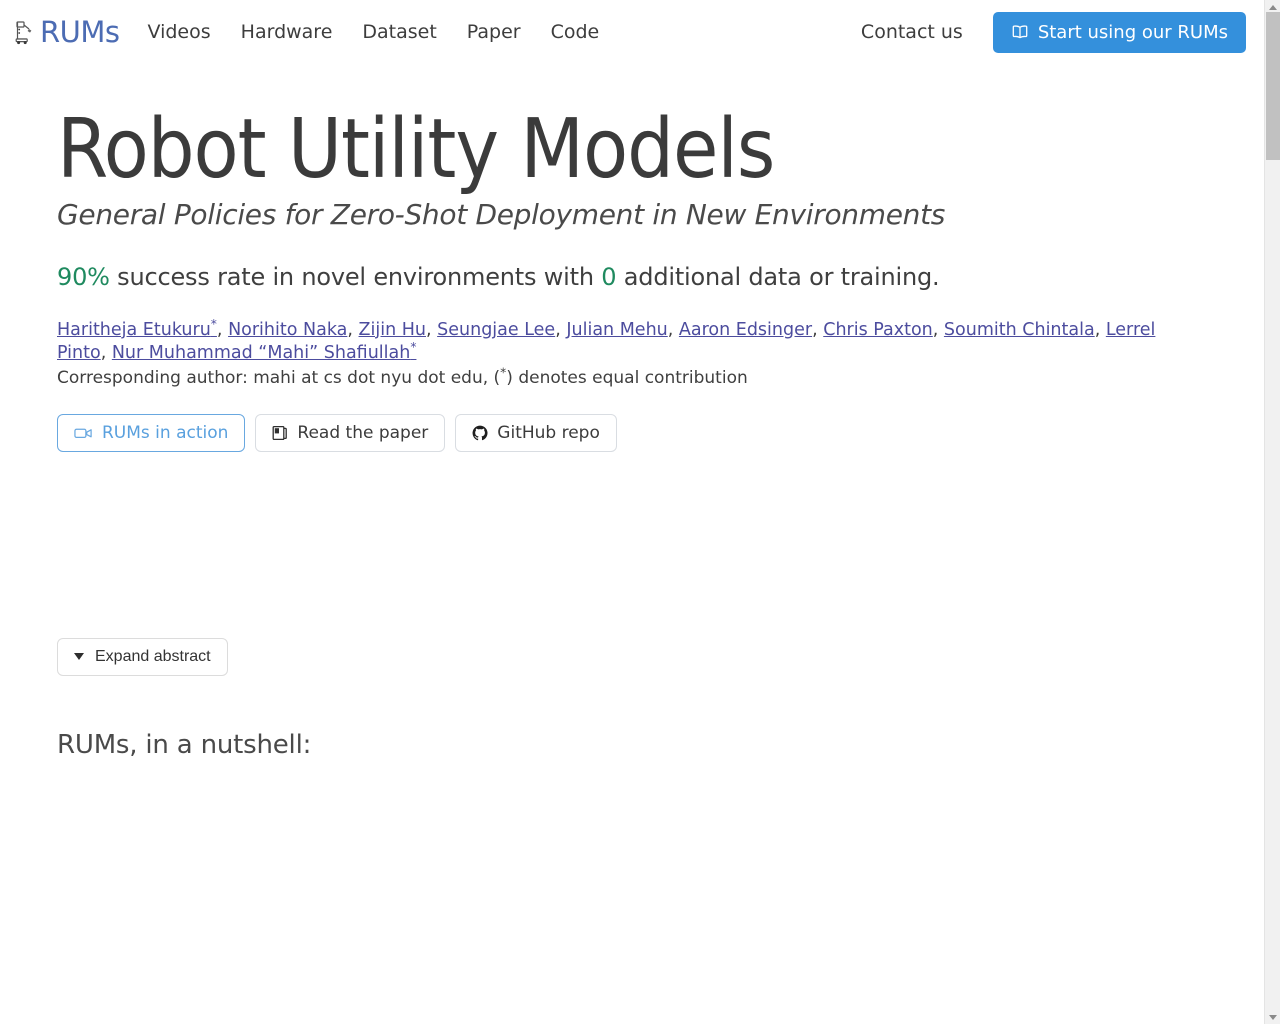 The width and height of the screenshot is (1280, 1024). What do you see at coordinates (480, 433) in the screenshot?
I see `github-icon` at bounding box center [480, 433].